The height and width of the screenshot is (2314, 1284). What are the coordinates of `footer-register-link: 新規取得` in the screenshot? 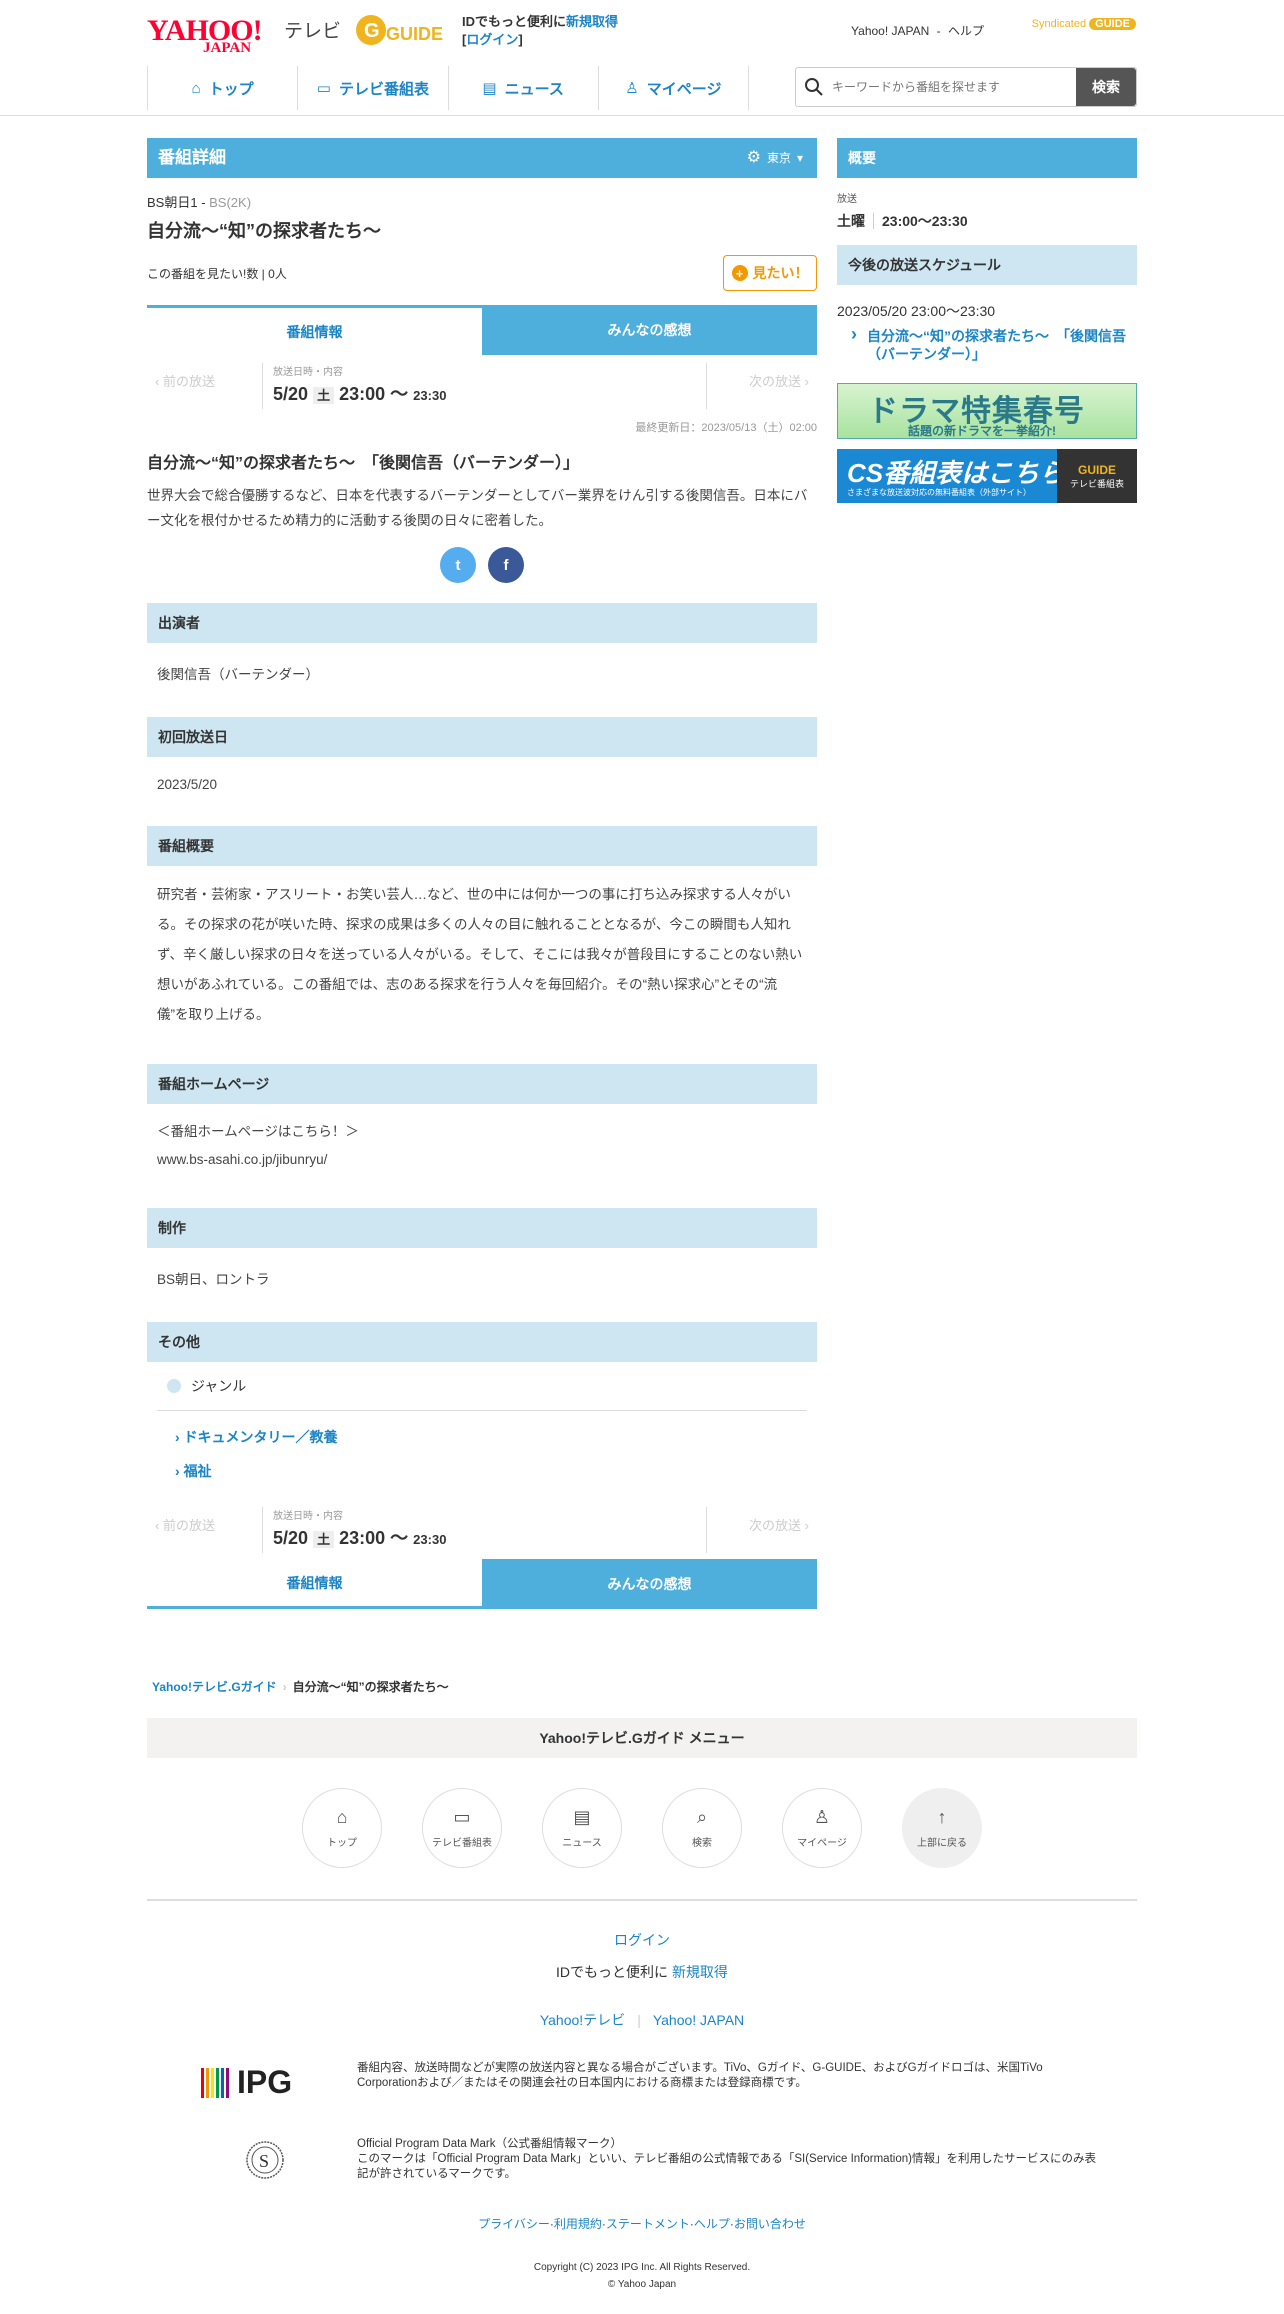 It's located at (700, 1972).